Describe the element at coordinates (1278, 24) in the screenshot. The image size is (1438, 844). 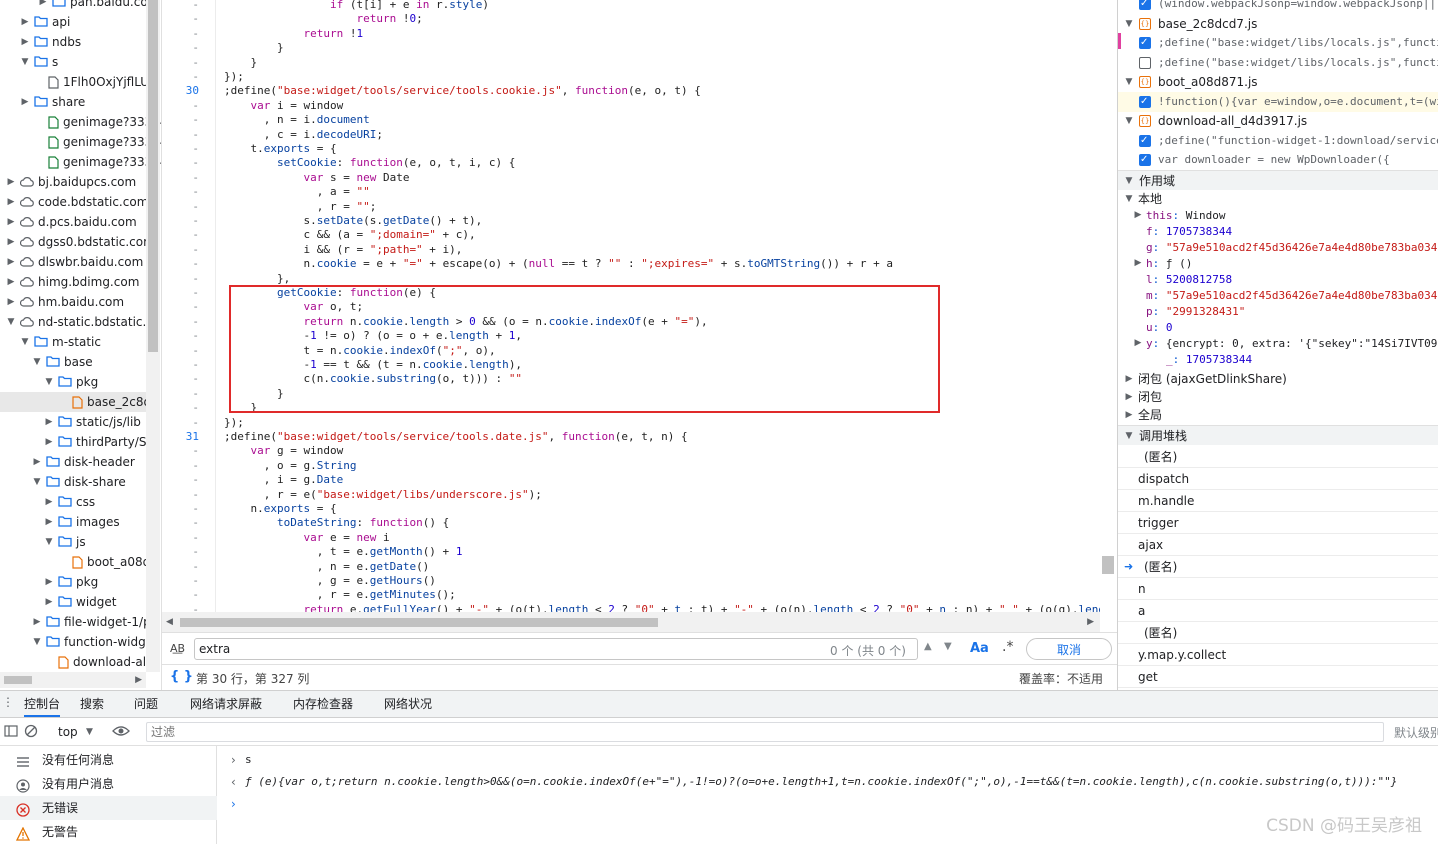
I see `breakpoint-file-group: ▼ {} base_2c8dcd7.js` at that location.